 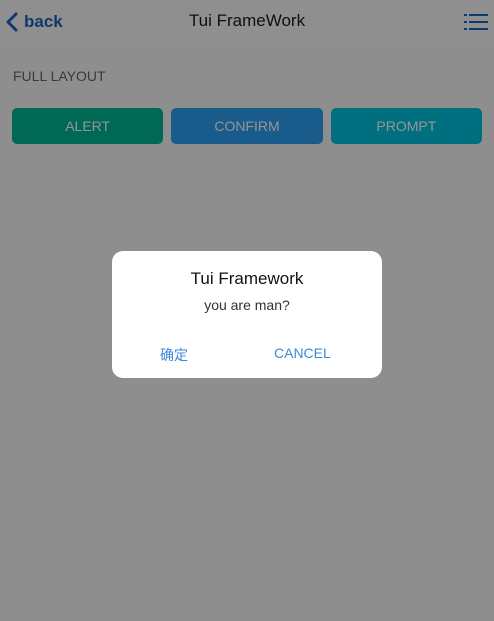 I want to click on confirm-dialog: Tui Framework you are man? 确定 CANCEL, so click(x=247, y=314).